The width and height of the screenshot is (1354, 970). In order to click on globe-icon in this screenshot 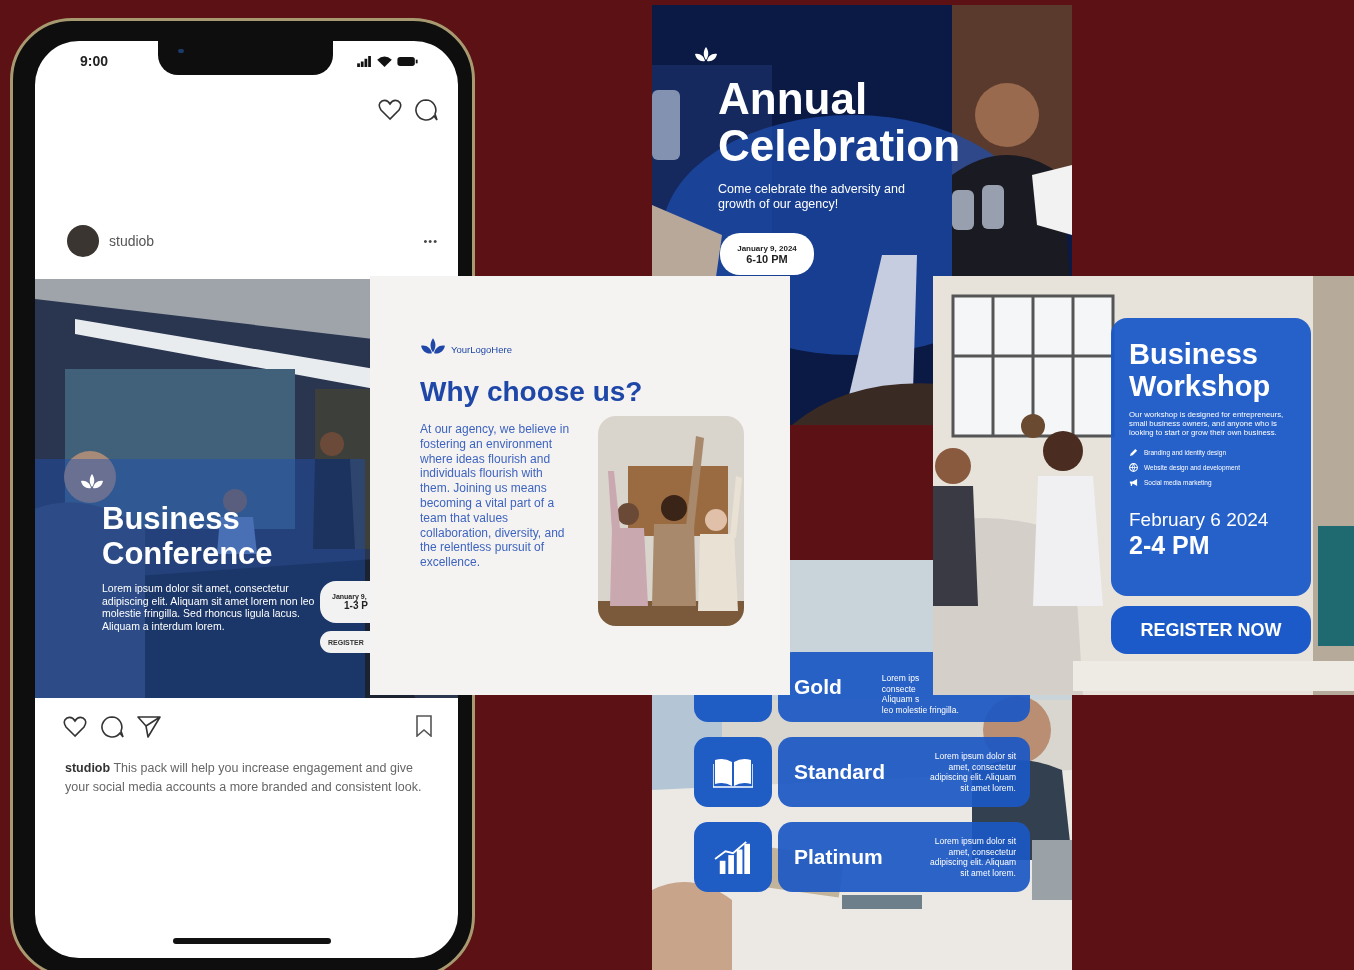, I will do `click(1133, 467)`.